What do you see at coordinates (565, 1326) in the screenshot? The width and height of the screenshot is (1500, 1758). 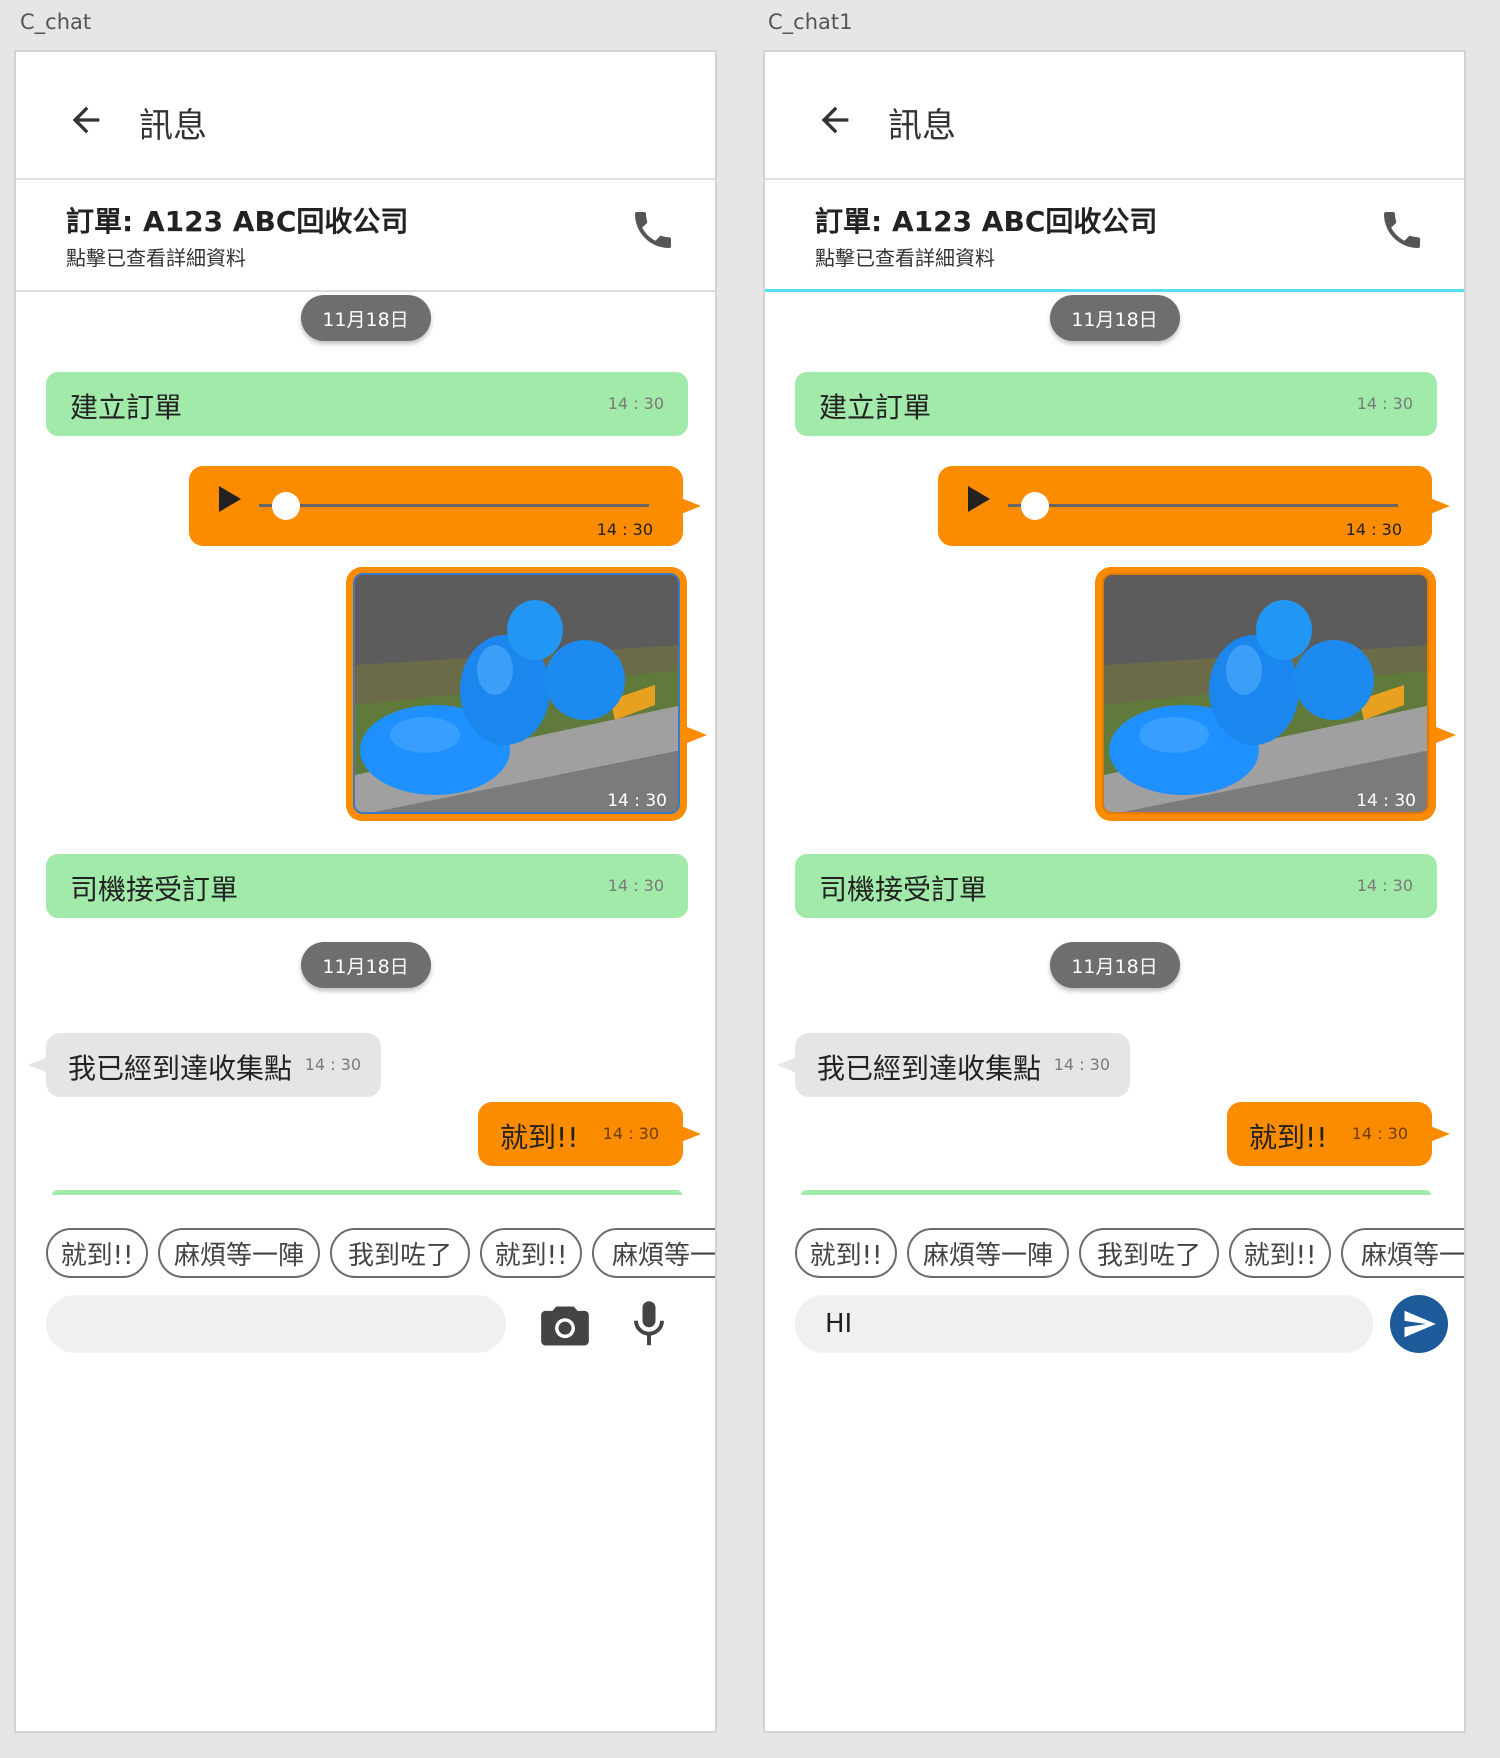 I see `camera-icon` at bounding box center [565, 1326].